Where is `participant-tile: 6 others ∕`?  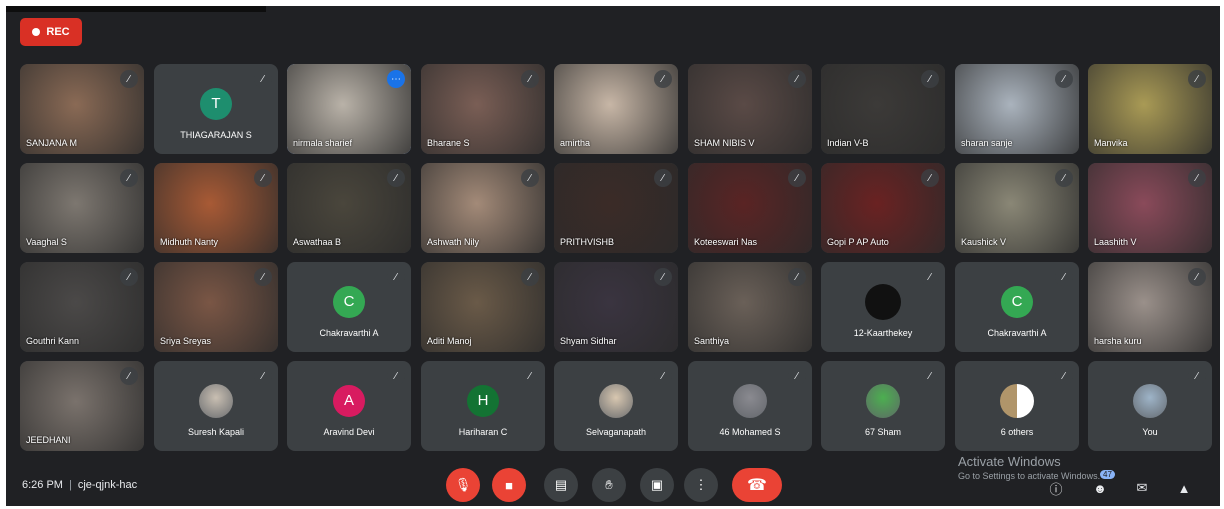
participant-tile: 6 others ∕ is located at coordinates (1017, 406).